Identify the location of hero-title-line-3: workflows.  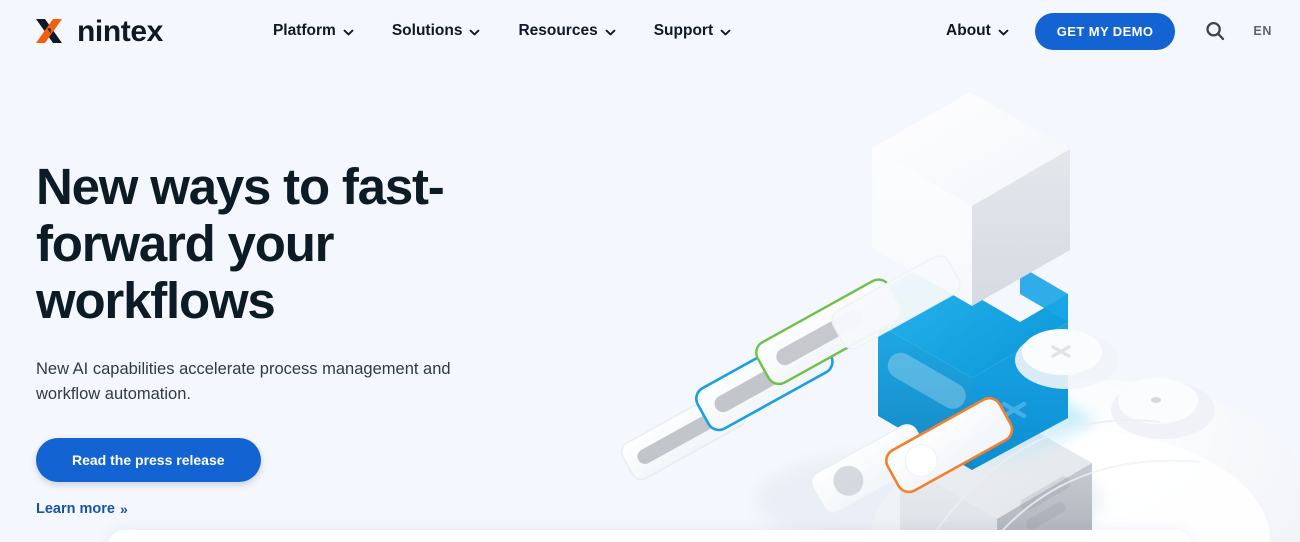
(156, 300).